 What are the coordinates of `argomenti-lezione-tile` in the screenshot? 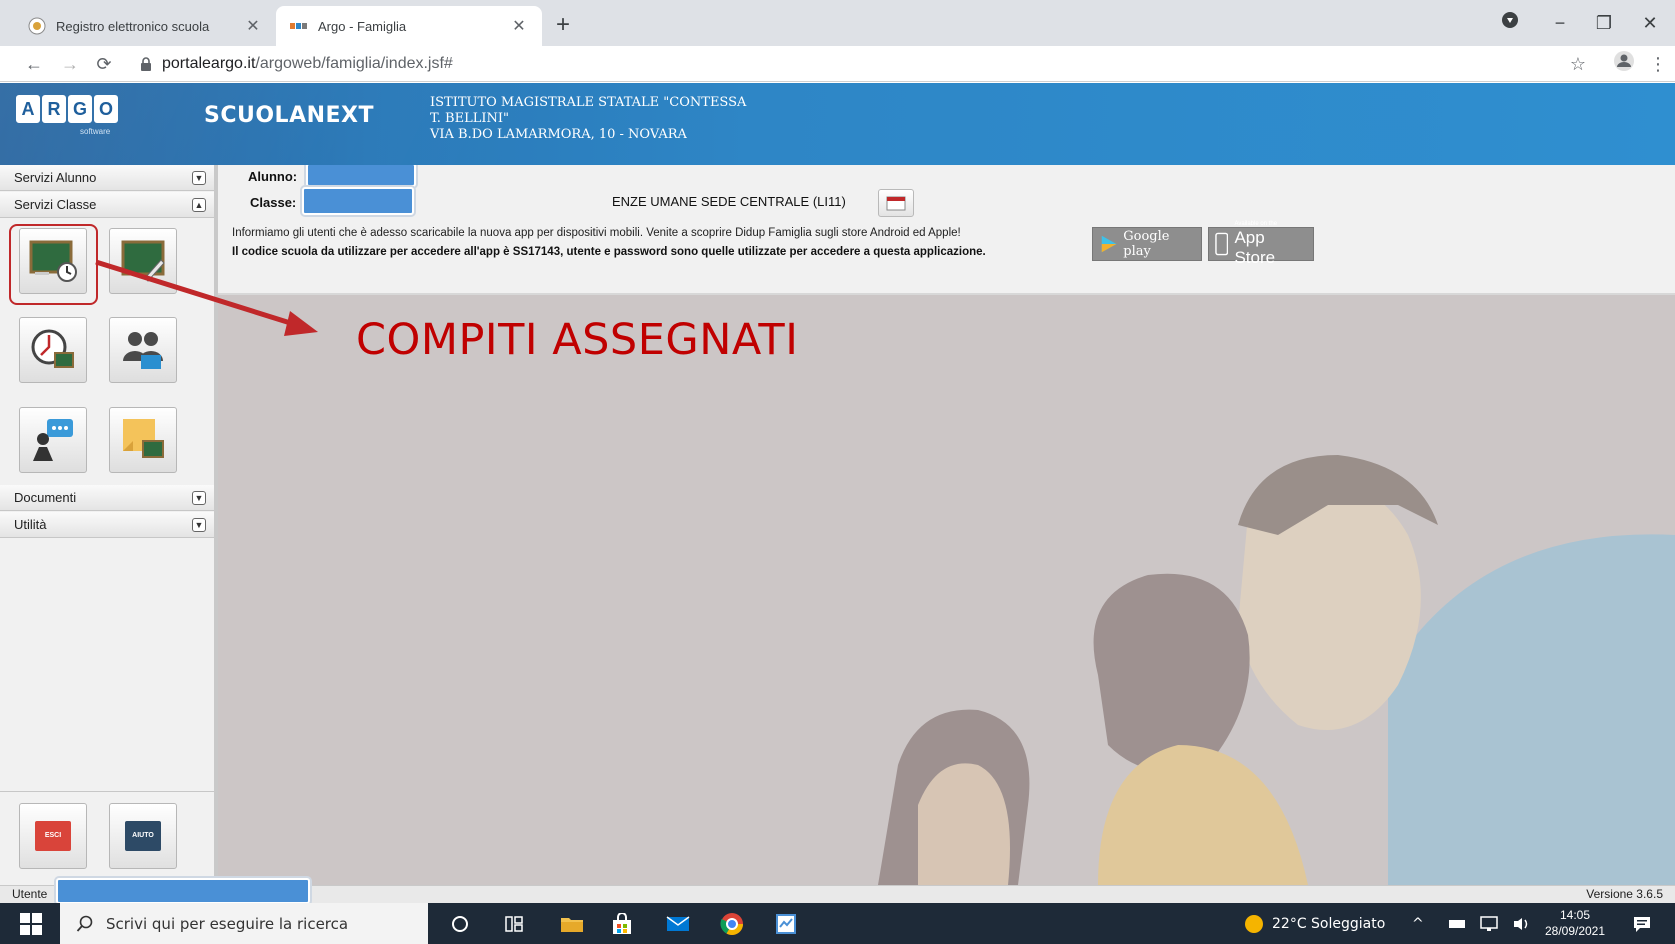 It's located at (143, 261).